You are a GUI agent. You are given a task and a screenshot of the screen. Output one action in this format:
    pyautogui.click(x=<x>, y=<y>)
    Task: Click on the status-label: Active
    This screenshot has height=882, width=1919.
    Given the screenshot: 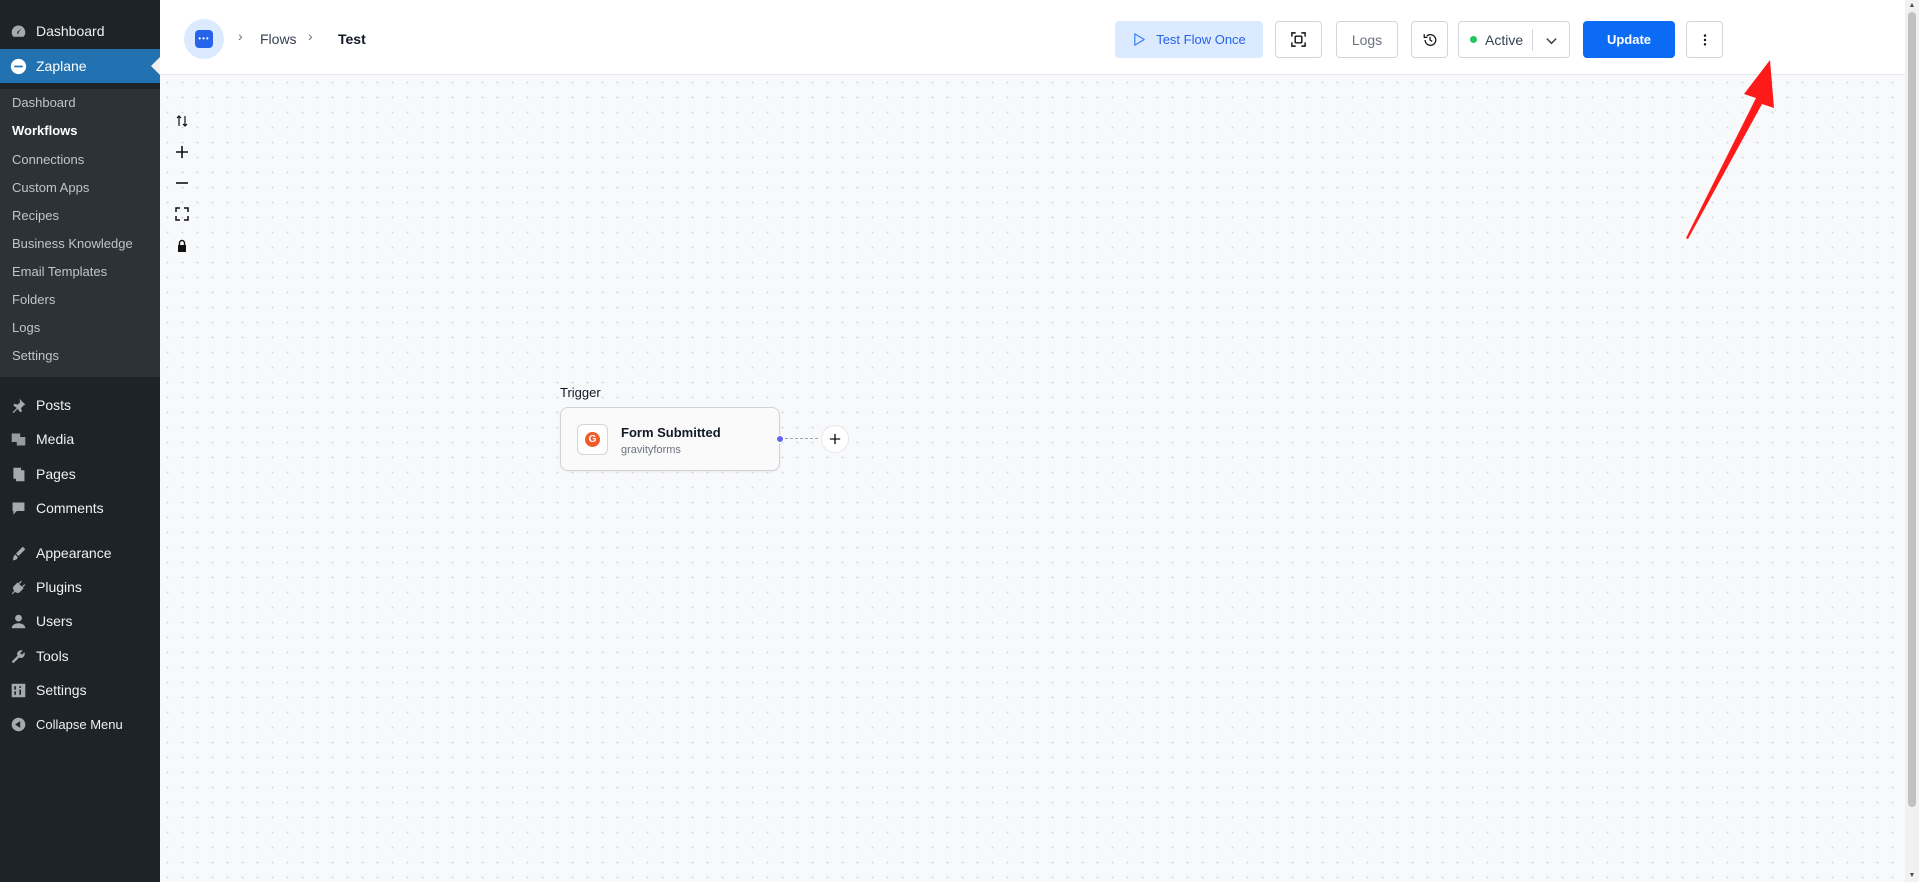 What is the action you would take?
    pyautogui.click(x=1504, y=39)
    